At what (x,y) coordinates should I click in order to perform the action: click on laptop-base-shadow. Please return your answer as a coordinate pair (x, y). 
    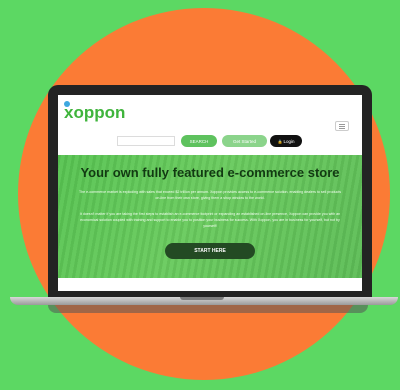
    Looking at the image, I should click on (208, 309).